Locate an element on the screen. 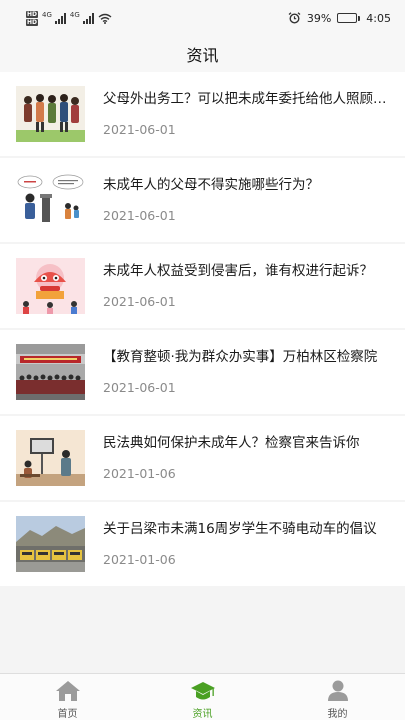 The width and height of the screenshot is (405, 720). sim1-badge: HD is located at coordinates (32, 14).